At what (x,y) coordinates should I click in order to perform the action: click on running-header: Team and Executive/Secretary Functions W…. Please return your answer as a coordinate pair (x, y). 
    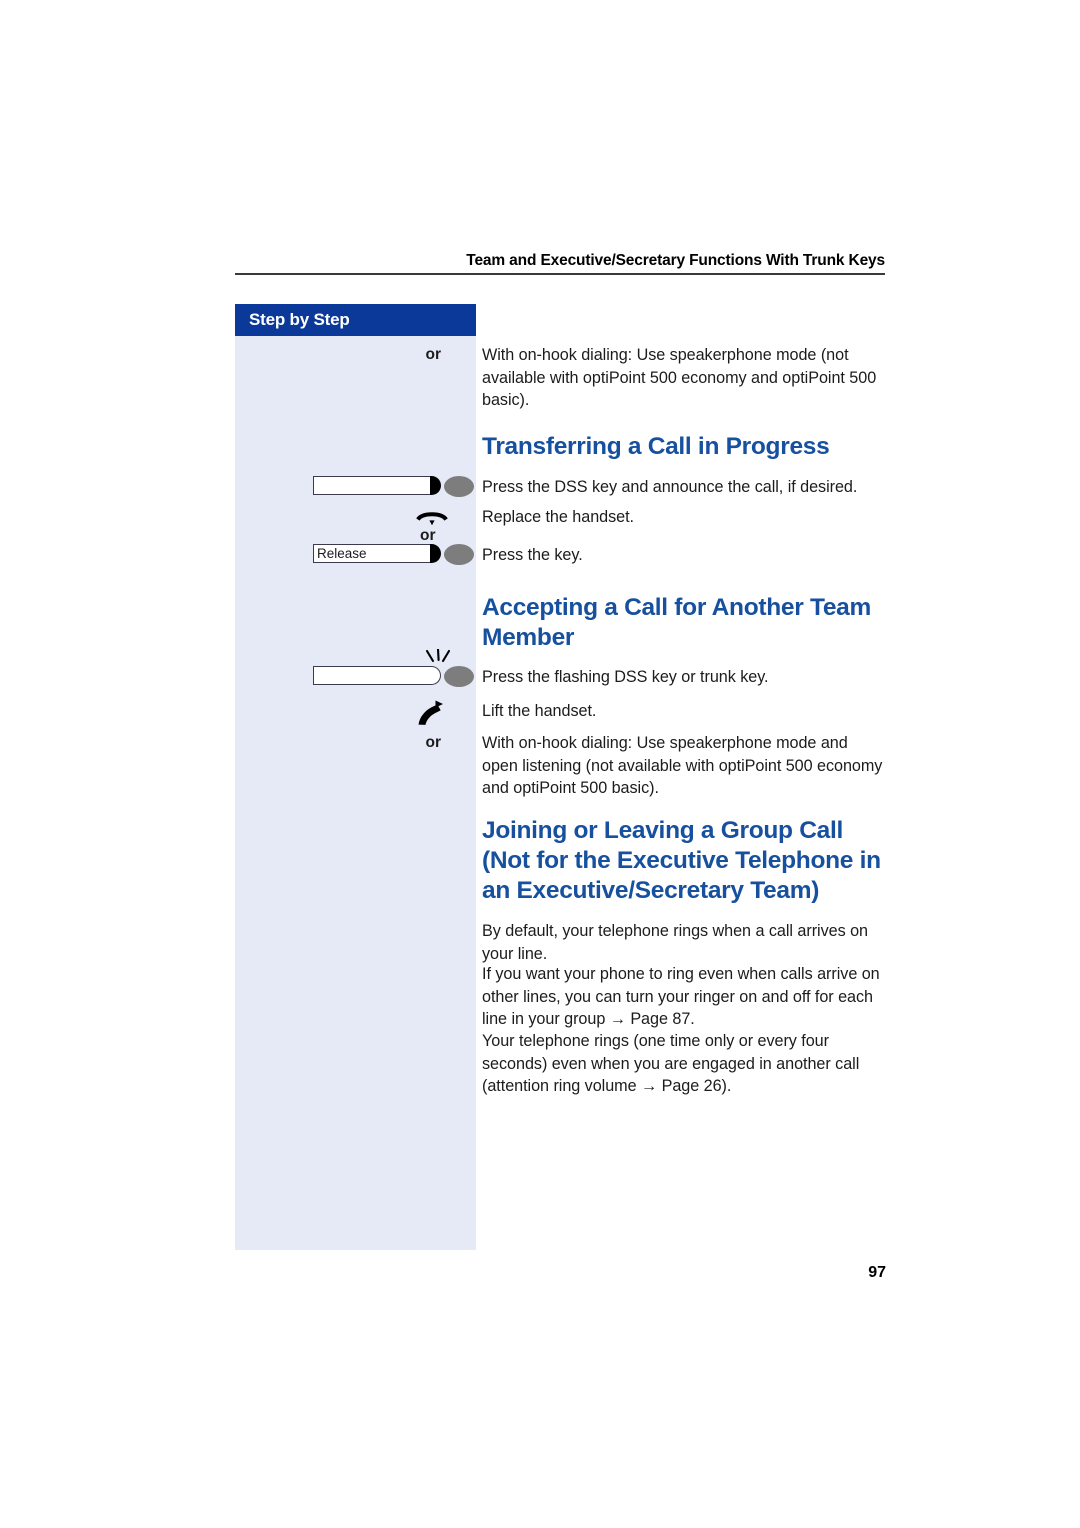
    Looking at the image, I should click on (675, 260).